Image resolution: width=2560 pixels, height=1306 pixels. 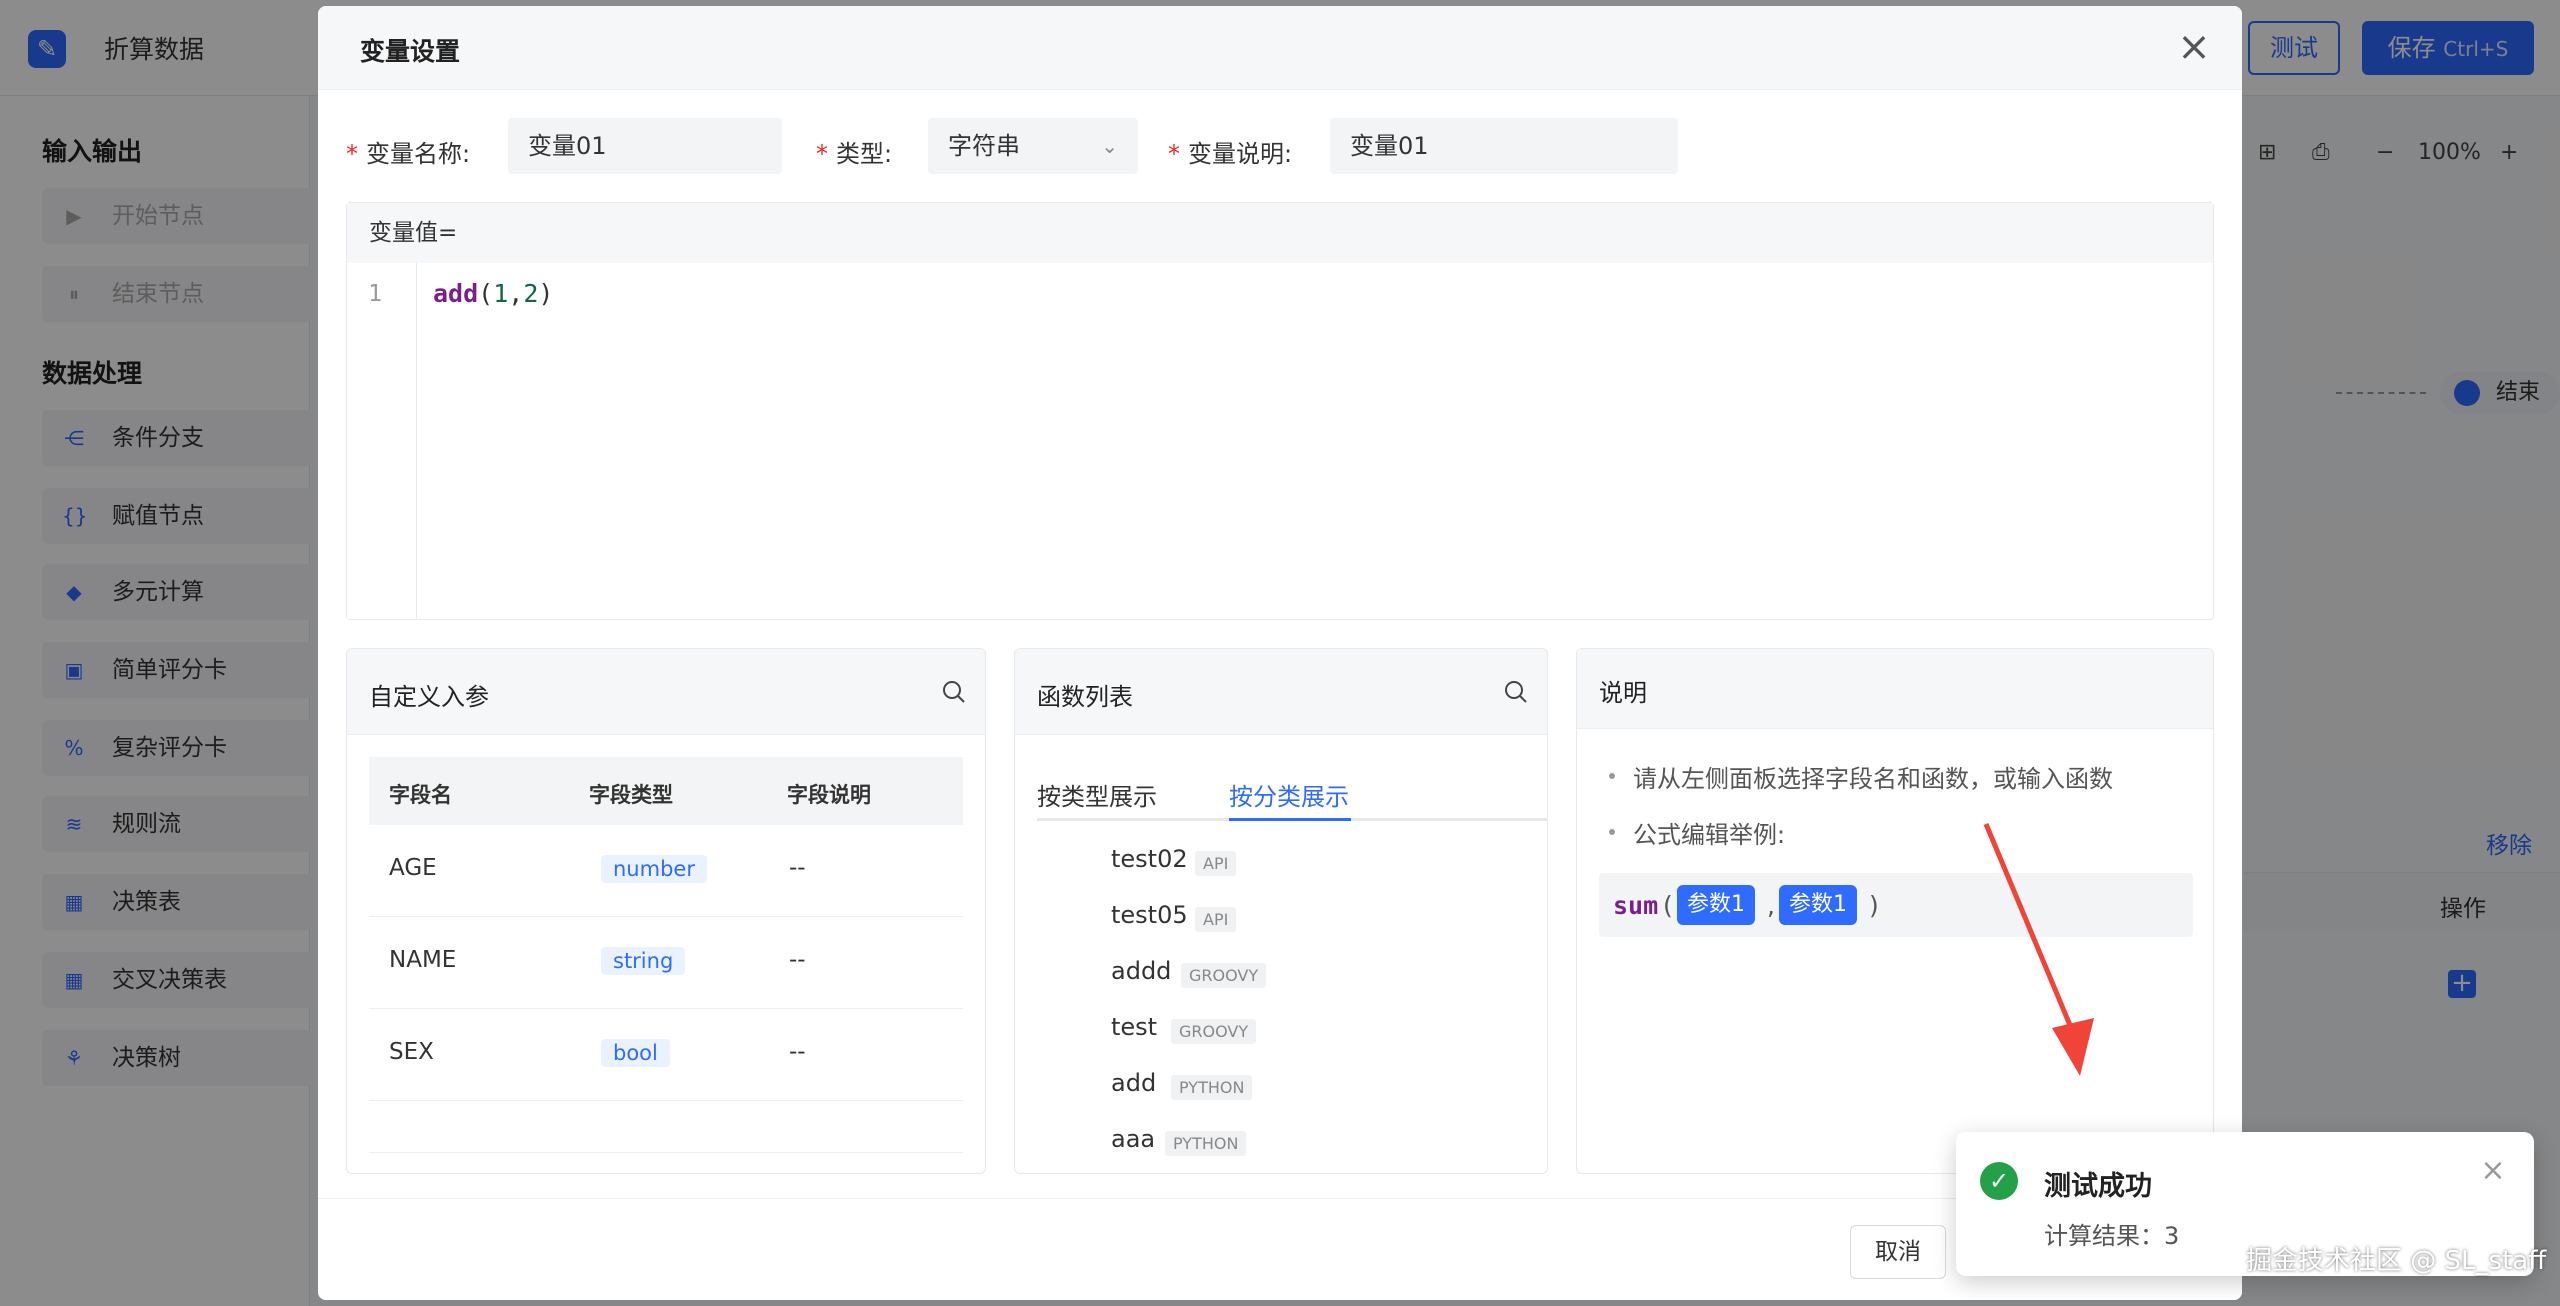 I want to click on function-item: addd, so click(x=1141, y=971).